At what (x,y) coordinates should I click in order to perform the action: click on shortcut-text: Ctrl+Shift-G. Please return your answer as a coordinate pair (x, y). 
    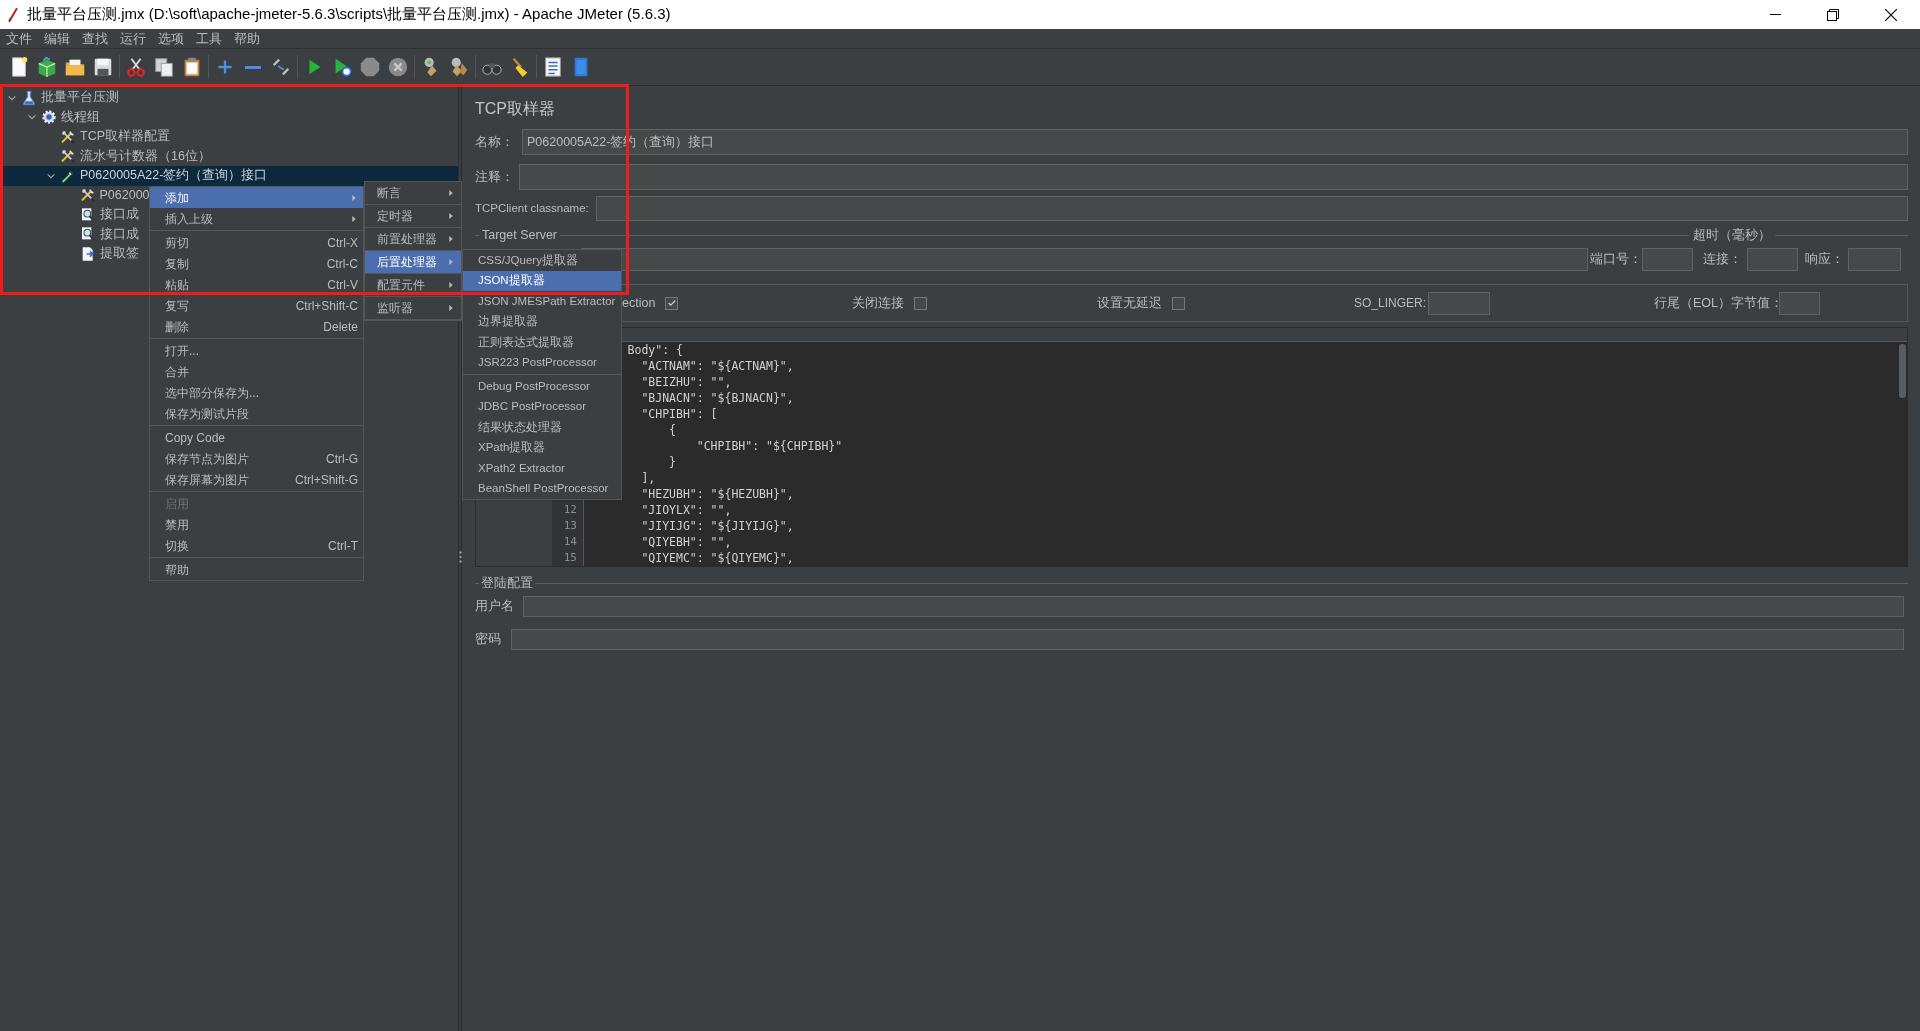
    Looking at the image, I should click on (326, 480).